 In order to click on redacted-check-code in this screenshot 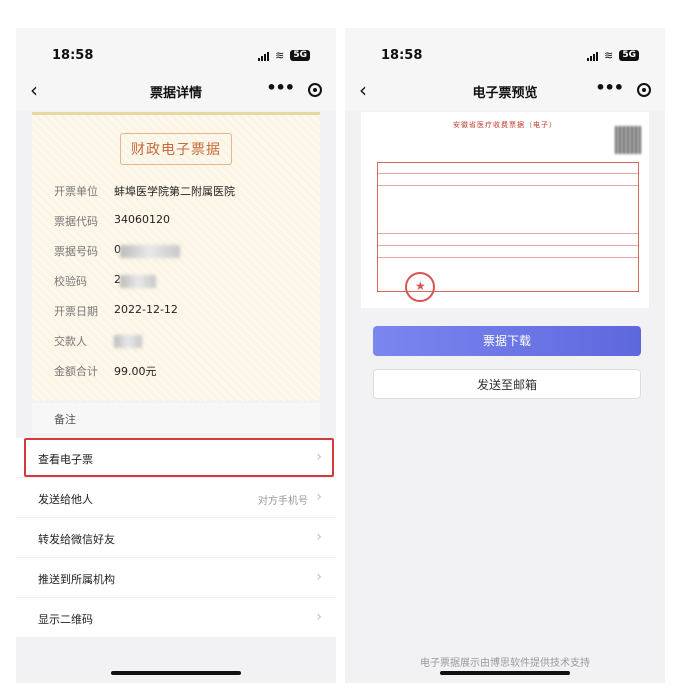, I will do `click(138, 281)`.